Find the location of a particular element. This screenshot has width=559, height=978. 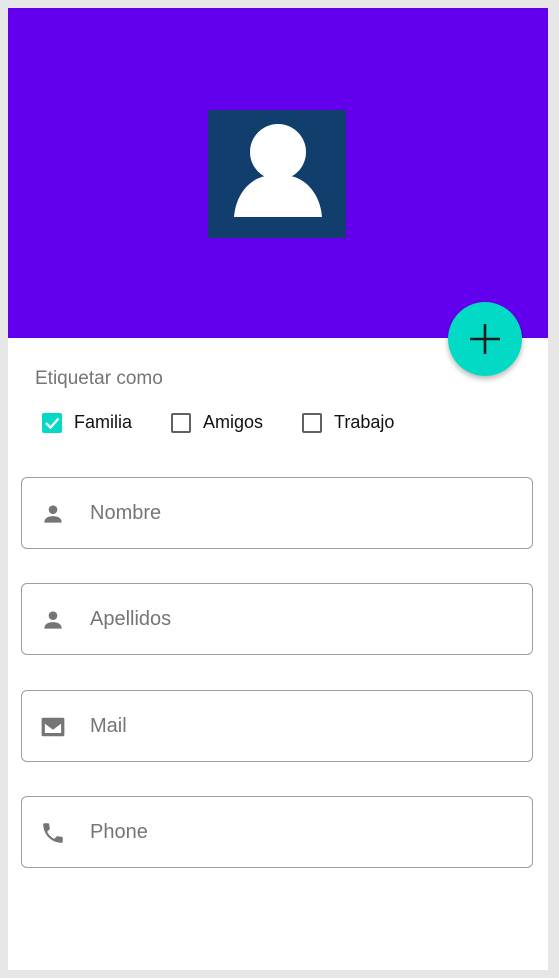

checkbox-amigos: Amigos is located at coordinates (217, 422).